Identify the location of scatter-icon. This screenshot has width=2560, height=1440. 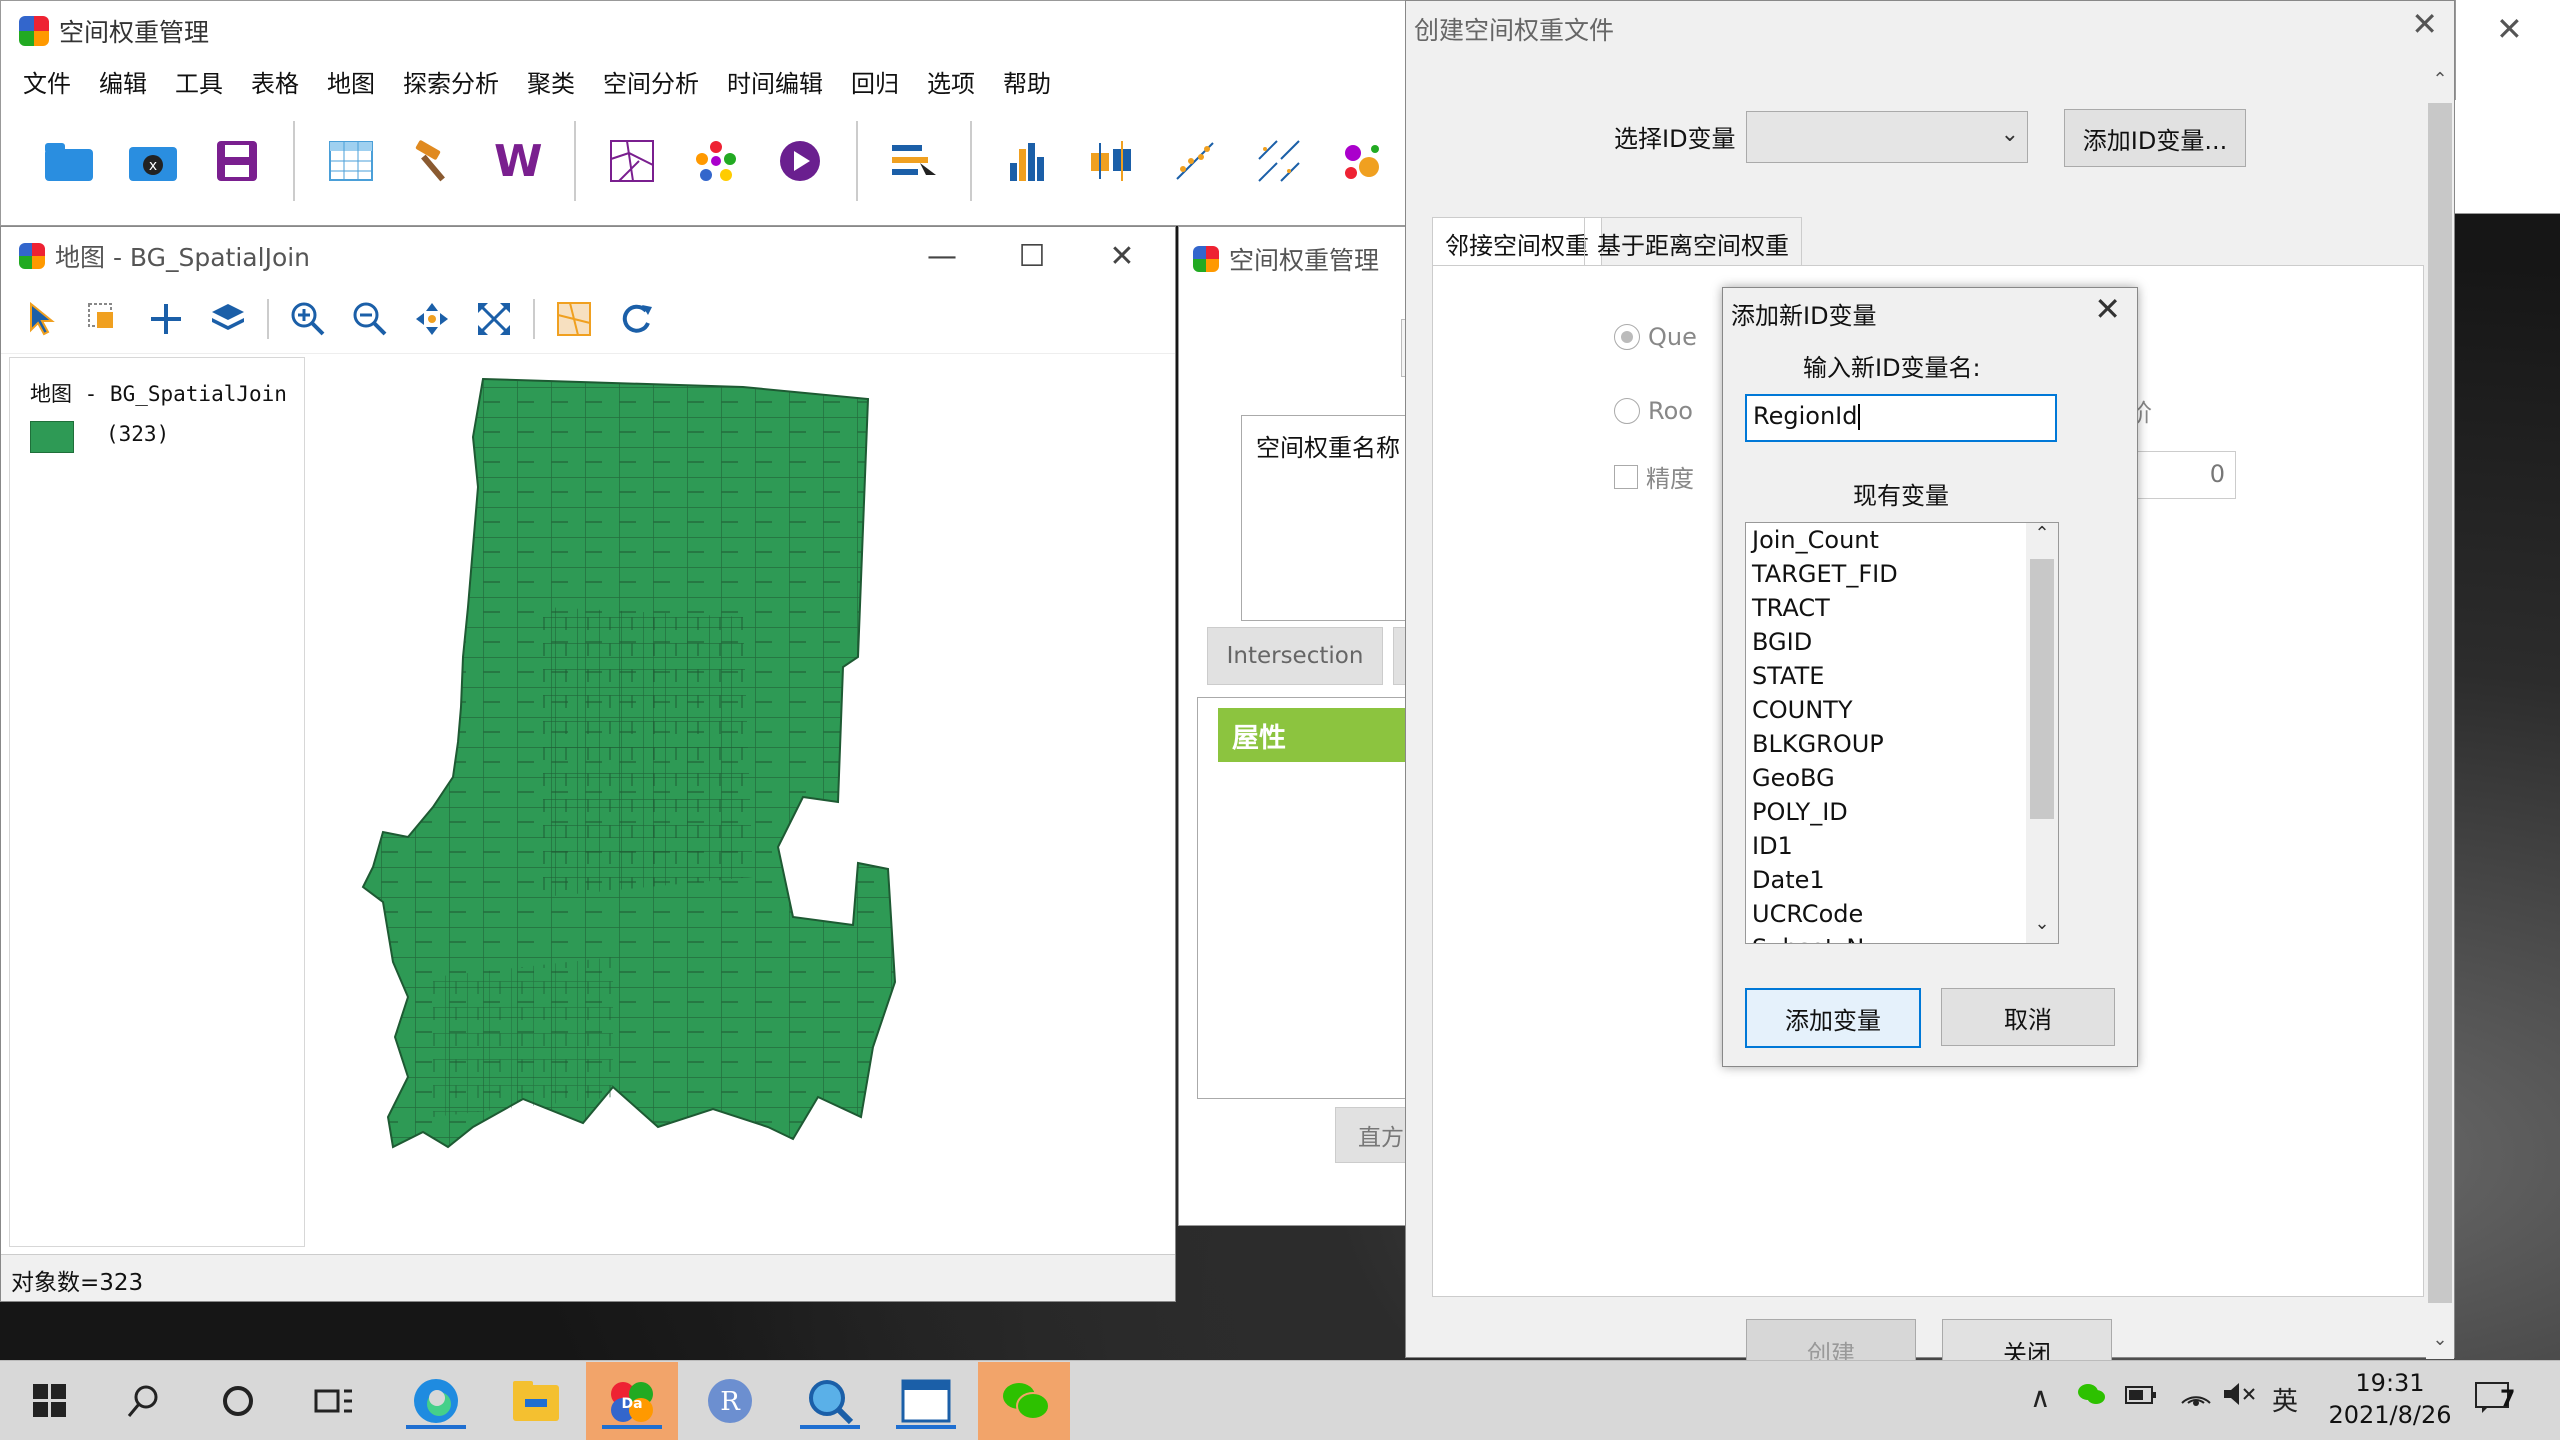
(1195, 161).